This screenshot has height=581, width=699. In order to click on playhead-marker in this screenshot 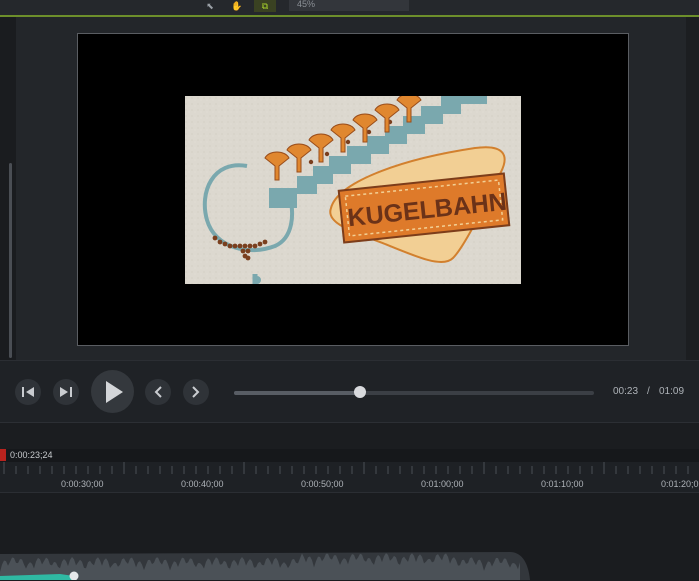, I will do `click(3, 455)`.